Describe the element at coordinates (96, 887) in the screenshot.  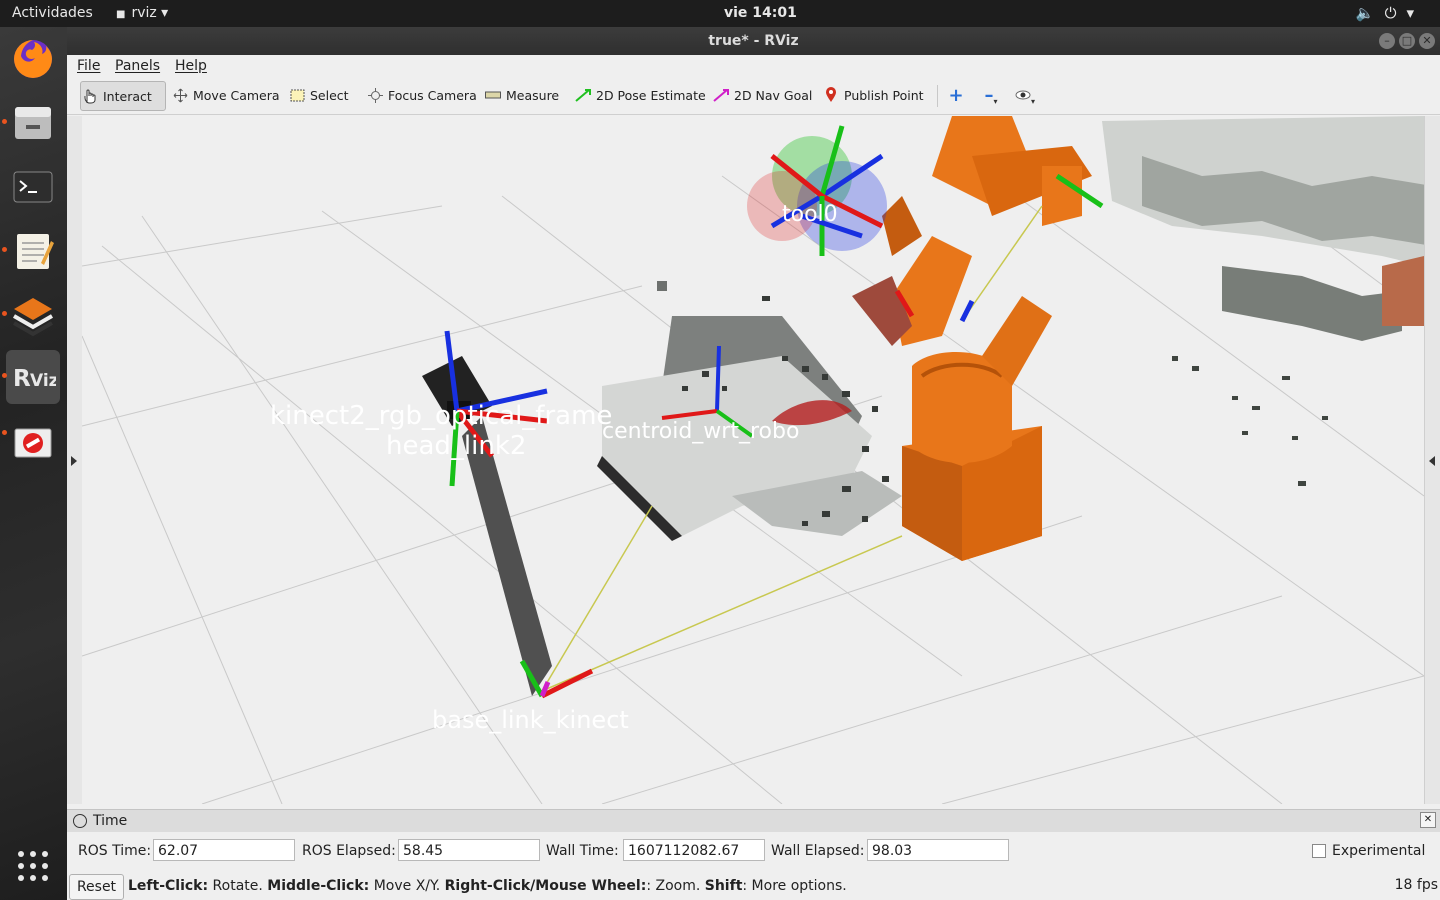
I see `reset-button: Reset` at that location.